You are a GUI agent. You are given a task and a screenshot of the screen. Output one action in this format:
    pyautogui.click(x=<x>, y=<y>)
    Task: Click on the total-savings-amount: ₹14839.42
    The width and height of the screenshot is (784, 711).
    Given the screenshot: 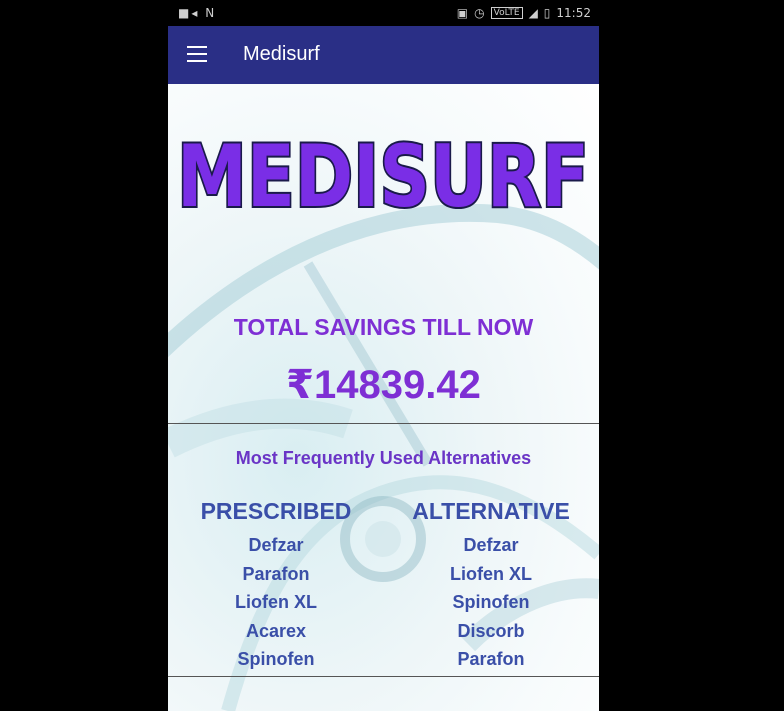 What is the action you would take?
    pyautogui.click(x=383, y=385)
    